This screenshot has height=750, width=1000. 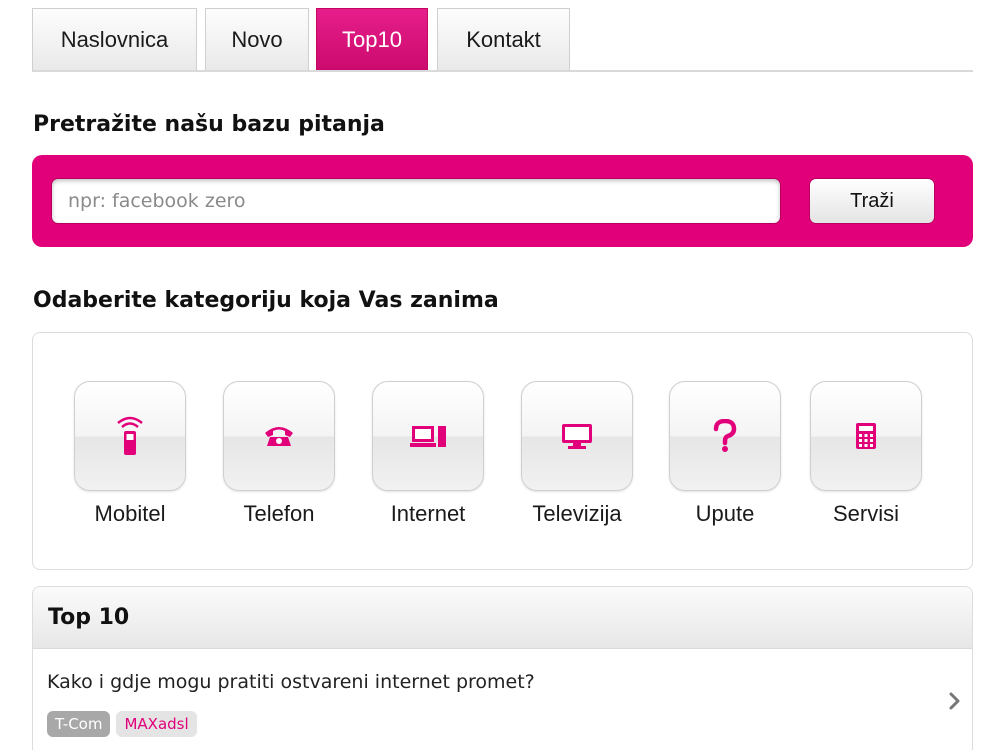 I want to click on search-input, so click(x=416, y=201).